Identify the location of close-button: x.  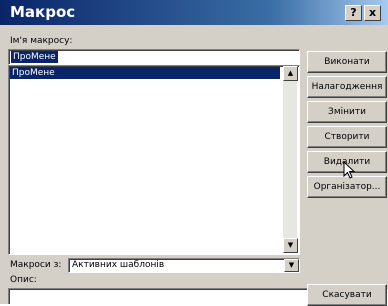
(372, 13).